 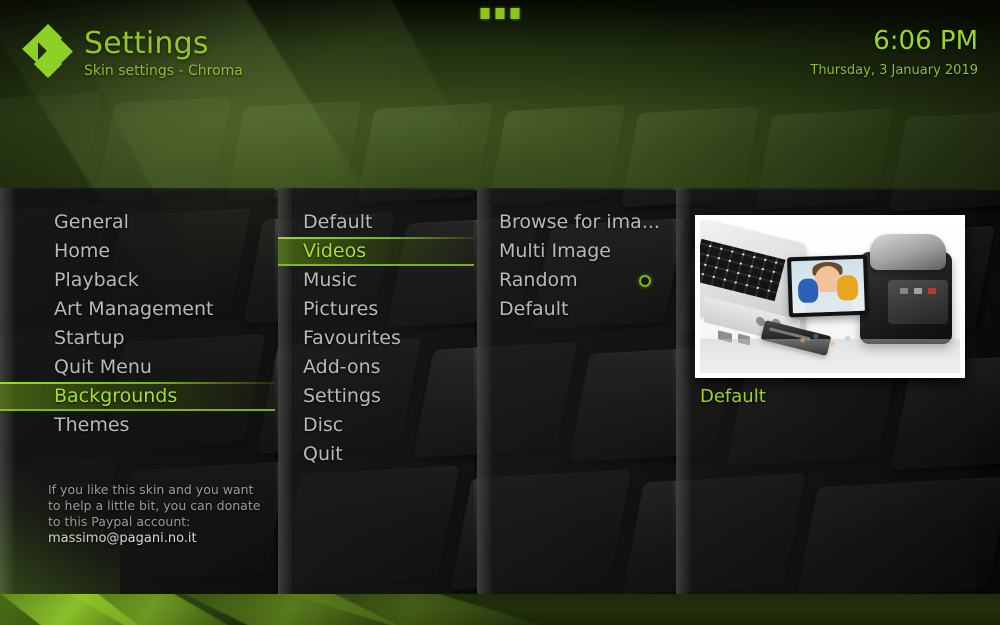 What do you see at coordinates (137, 367) in the screenshot?
I see `sidebar-item-quit-menu: Quit Menu` at bounding box center [137, 367].